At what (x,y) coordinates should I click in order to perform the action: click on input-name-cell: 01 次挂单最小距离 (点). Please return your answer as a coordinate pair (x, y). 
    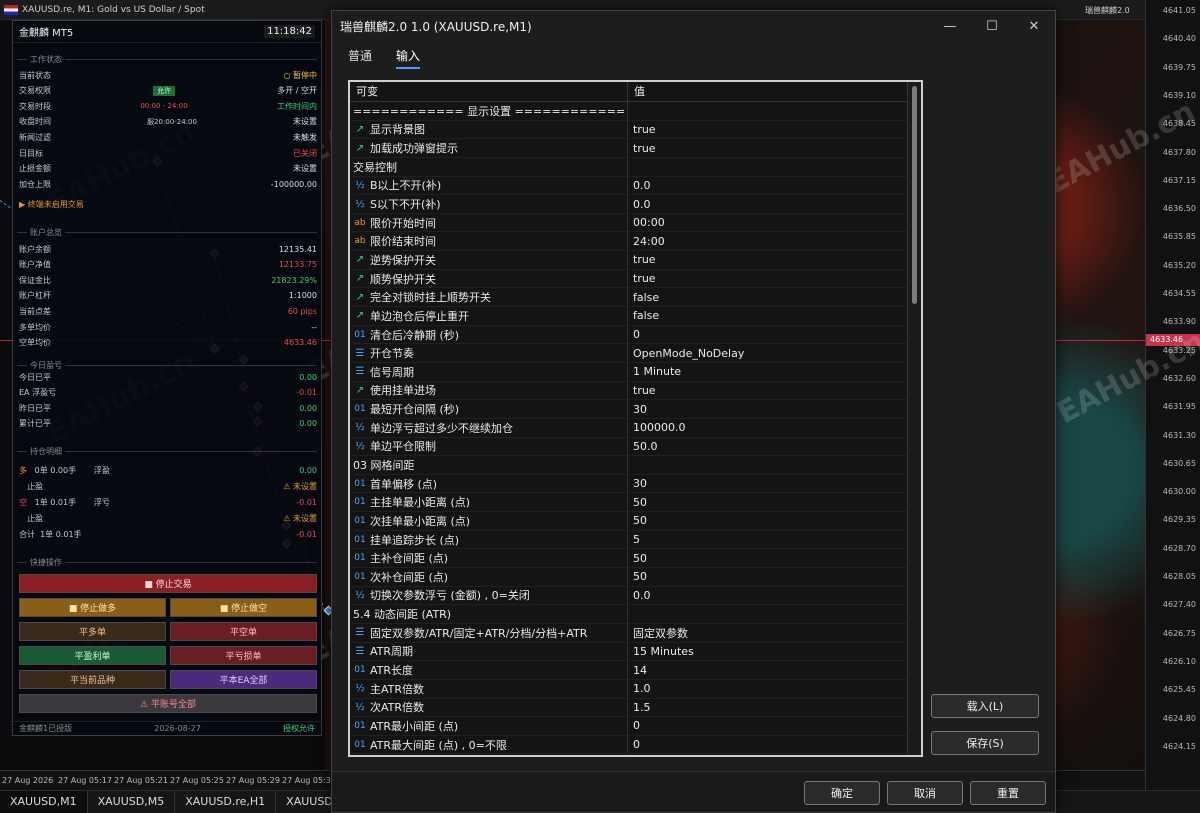
    Looking at the image, I should click on (489, 521).